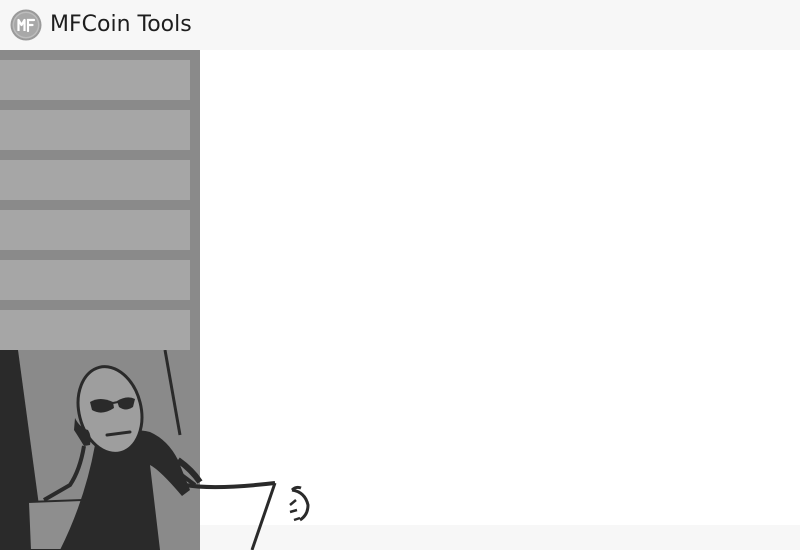  I want to click on skeptical-stick-figure-illustration, so click(98, 450).